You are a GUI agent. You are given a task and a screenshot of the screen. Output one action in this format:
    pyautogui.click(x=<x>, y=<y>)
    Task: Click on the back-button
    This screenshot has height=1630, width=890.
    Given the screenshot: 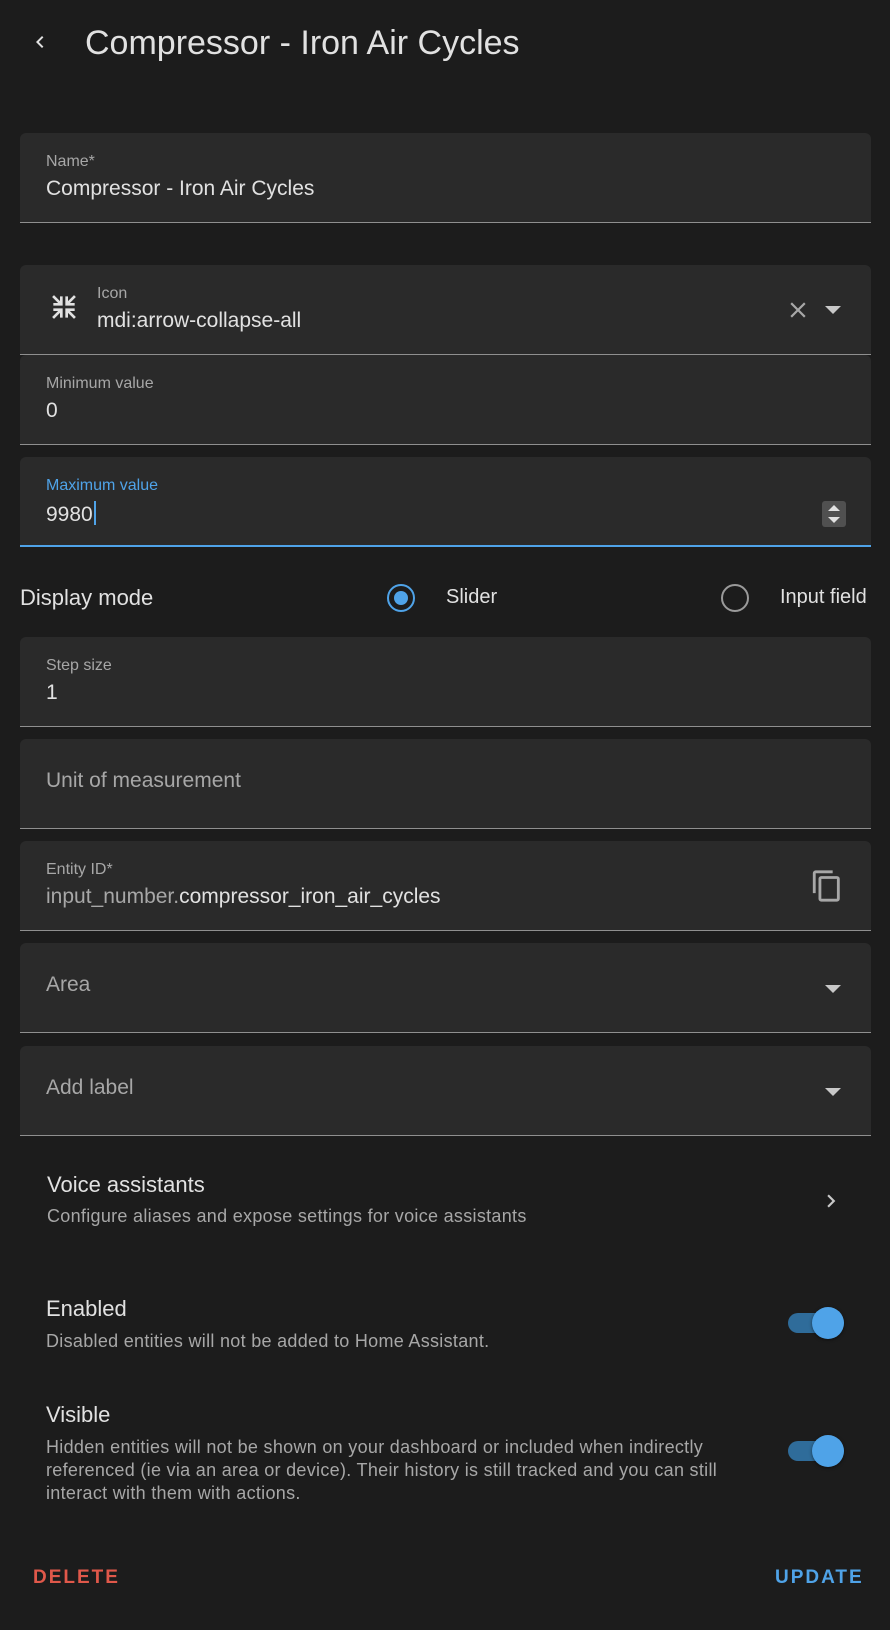 What is the action you would take?
    pyautogui.click(x=40, y=42)
    